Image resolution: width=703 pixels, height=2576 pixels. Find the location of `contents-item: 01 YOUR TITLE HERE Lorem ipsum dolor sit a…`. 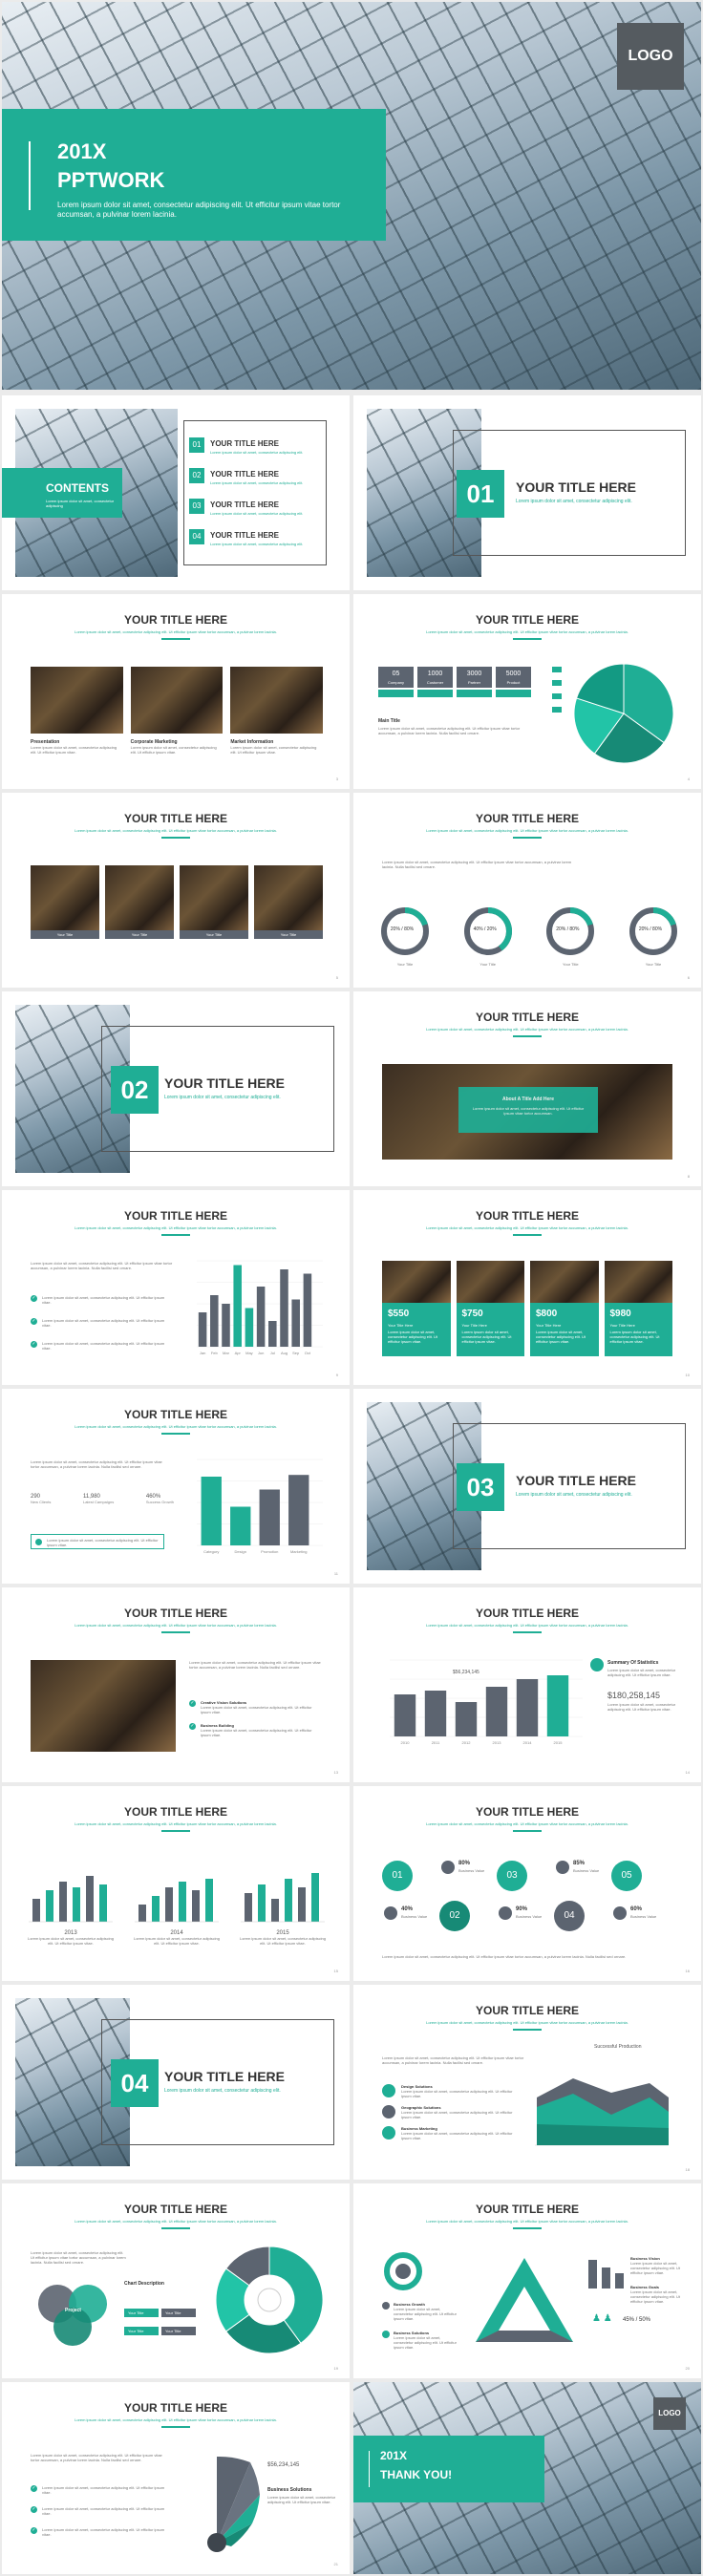

contents-item: 01 YOUR TITLE HERE Lorem ipsum dolor sit a… is located at coordinates (260, 452).